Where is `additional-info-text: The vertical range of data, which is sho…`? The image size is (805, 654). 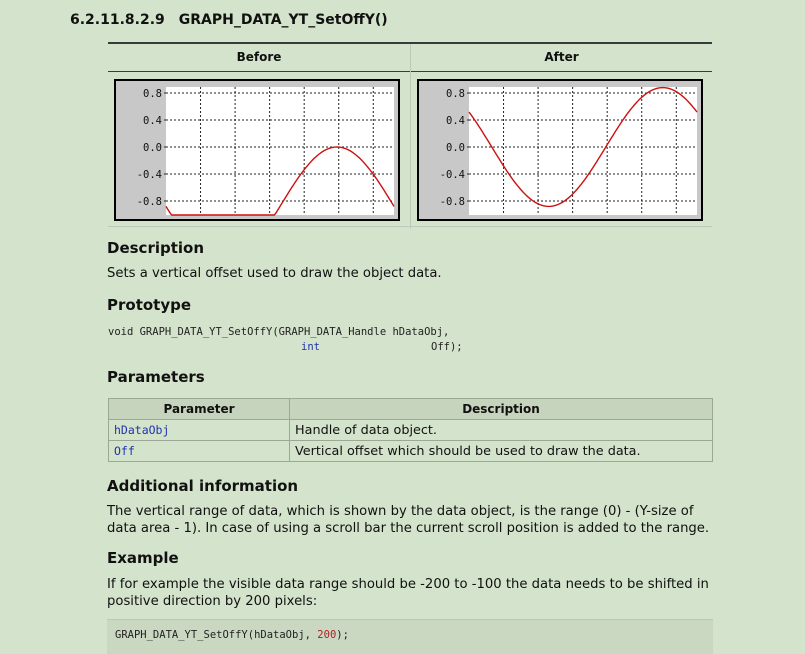
additional-info-text: The vertical range of data, which is sho… is located at coordinates (408, 520).